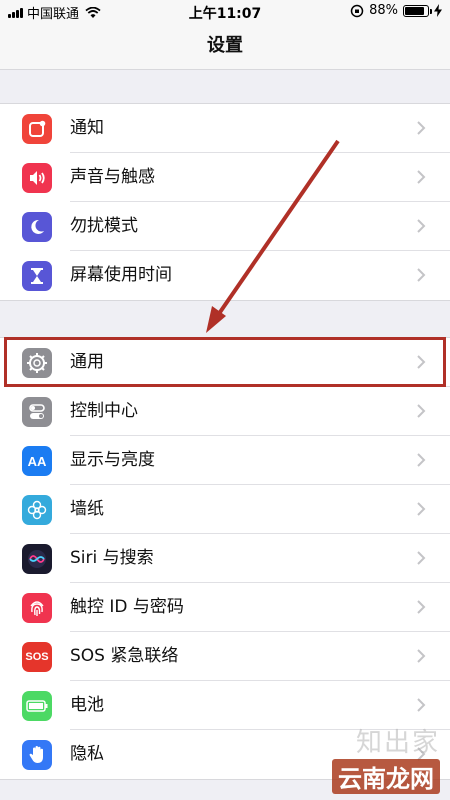  Describe the element at coordinates (417, 10) in the screenshot. I see `battery-status-icon` at that location.